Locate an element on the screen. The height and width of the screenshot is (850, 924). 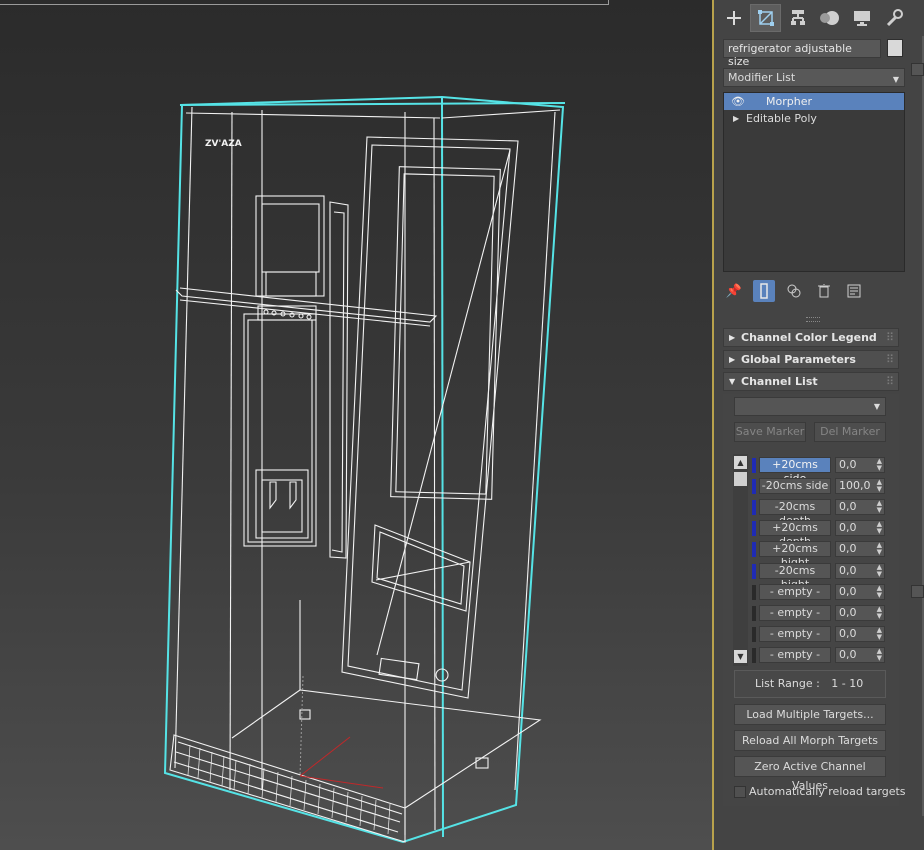
modify-icon is located at coordinates (765, 18).